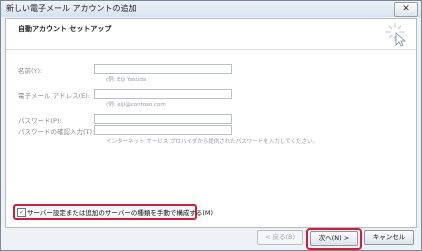  I want to click on email-input, so click(163, 94).